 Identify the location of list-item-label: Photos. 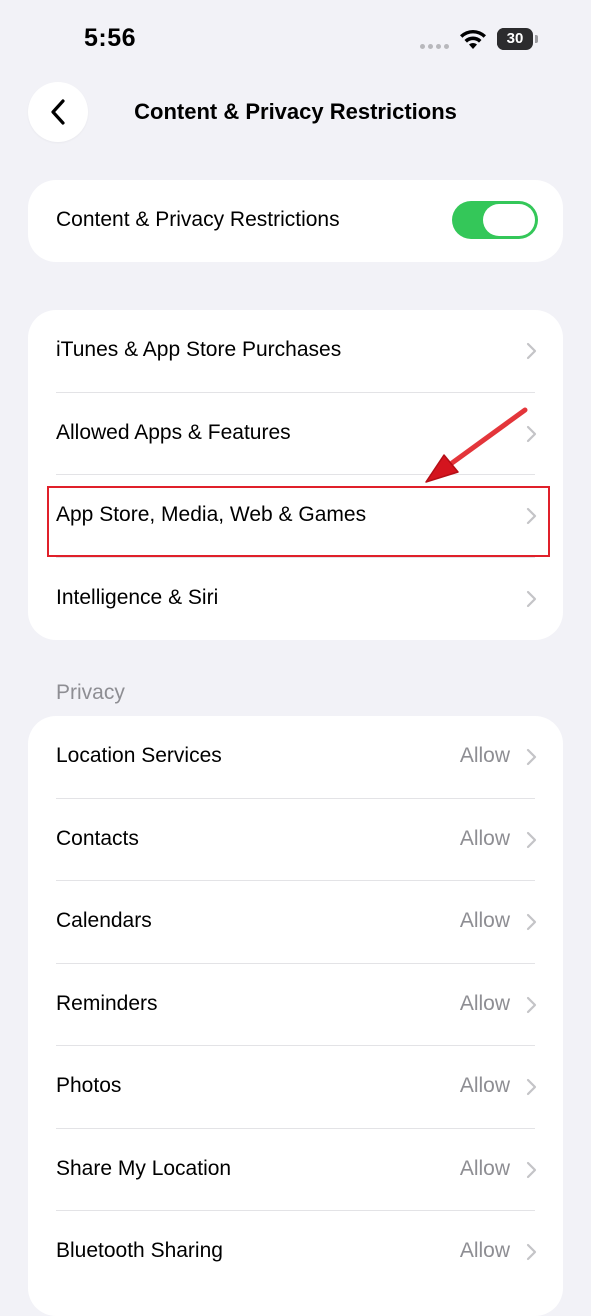
(89, 1085).